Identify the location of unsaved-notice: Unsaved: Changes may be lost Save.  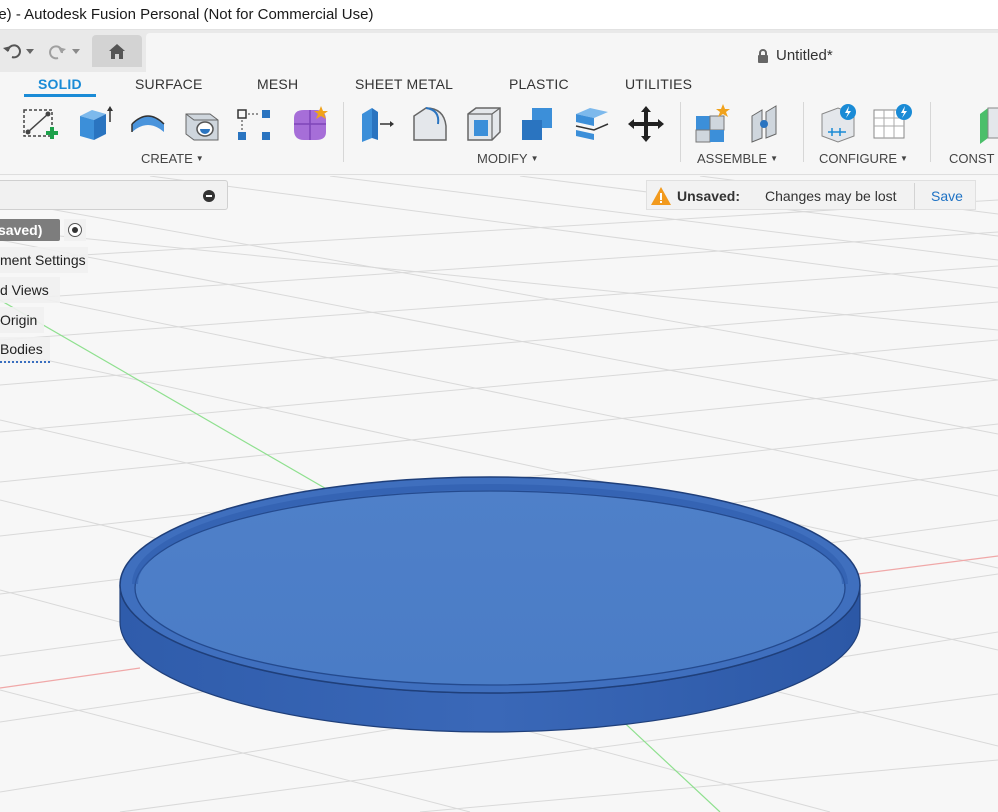
(811, 195).